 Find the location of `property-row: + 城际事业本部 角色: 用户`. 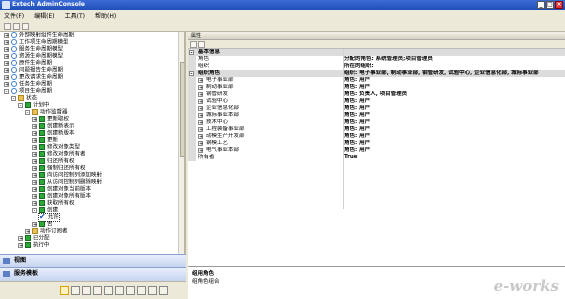

property-row: + 城际事业本部 角色: 用户 is located at coordinates (376, 115).